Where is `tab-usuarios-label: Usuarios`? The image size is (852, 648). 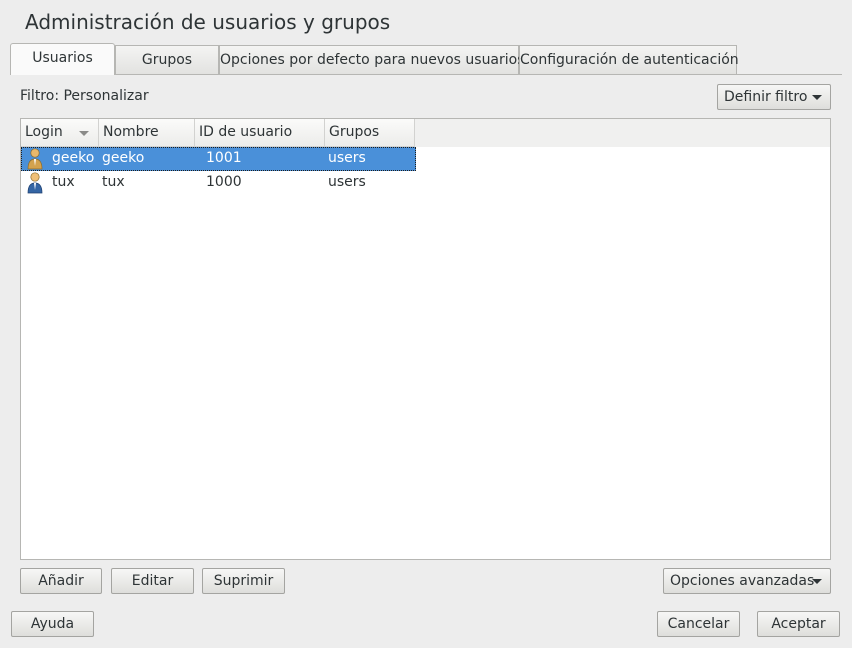 tab-usuarios-label: Usuarios is located at coordinates (62, 58).